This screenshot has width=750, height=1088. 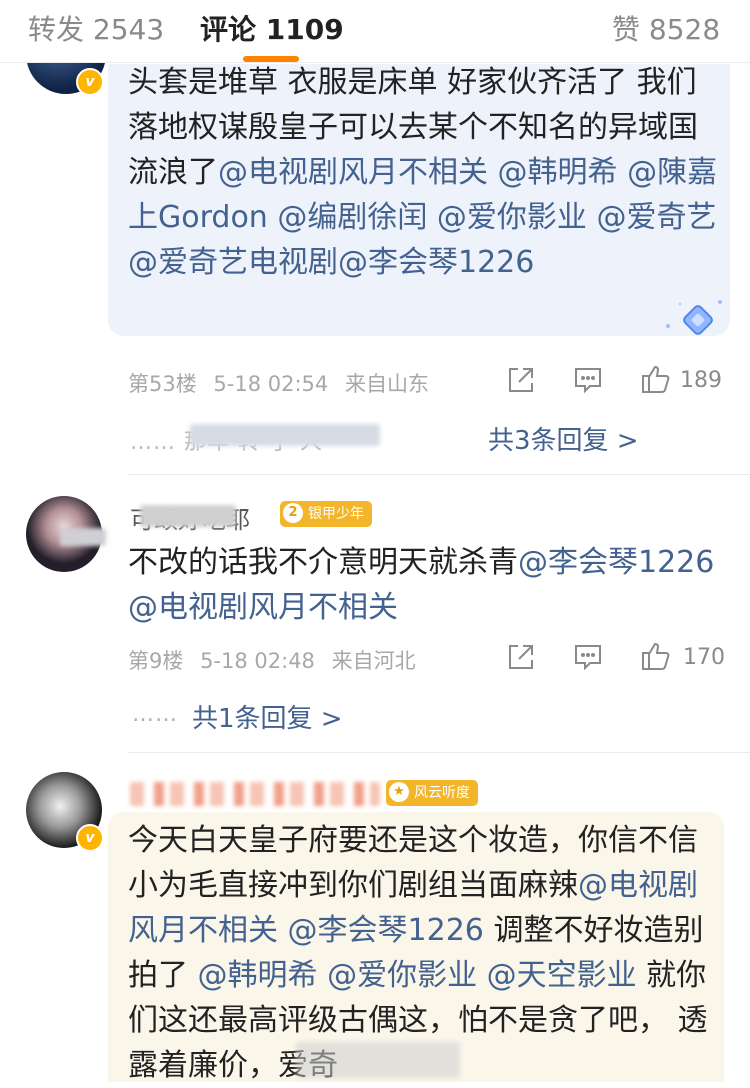 I want to click on comment-text-segment: 不改的话我不介意明天就杀青, so click(x=323, y=562).